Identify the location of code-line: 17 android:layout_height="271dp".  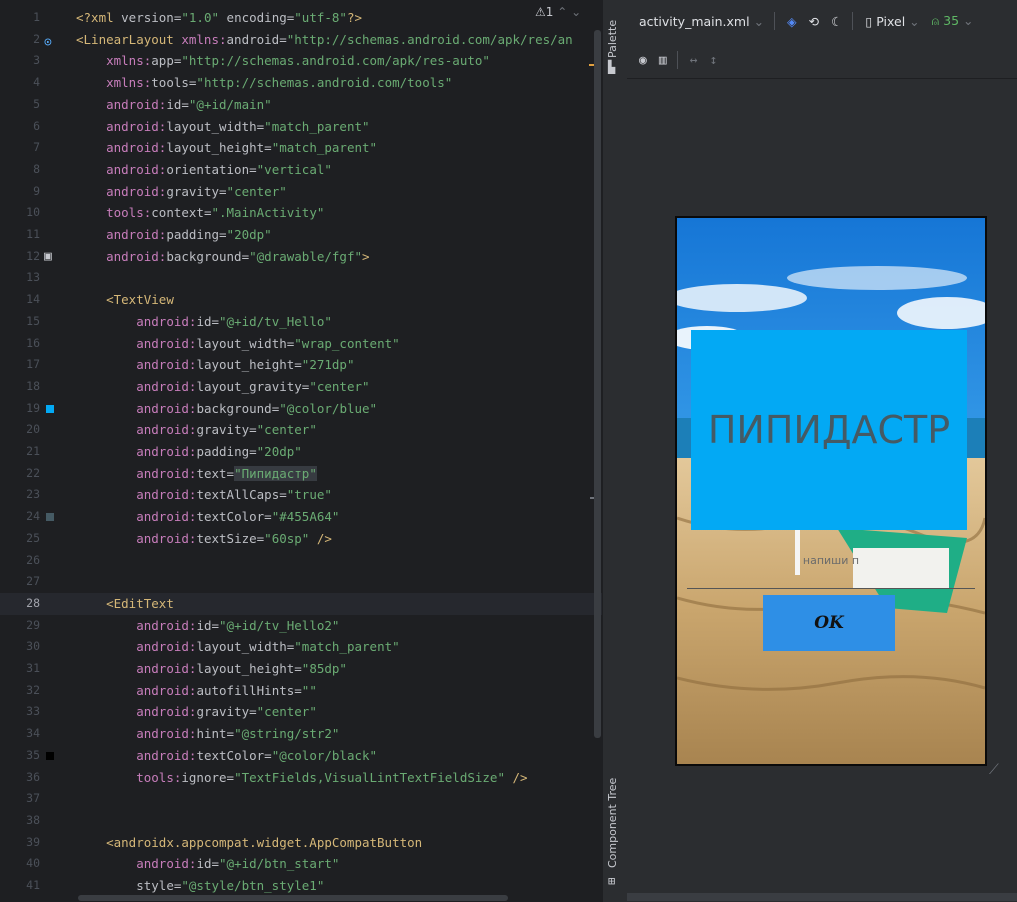
(301, 365).